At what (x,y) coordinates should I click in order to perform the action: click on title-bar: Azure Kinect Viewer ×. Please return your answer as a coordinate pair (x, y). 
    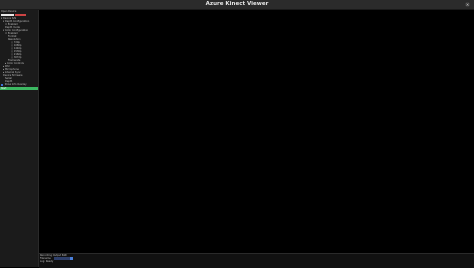
    Looking at the image, I should click on (237, 5).